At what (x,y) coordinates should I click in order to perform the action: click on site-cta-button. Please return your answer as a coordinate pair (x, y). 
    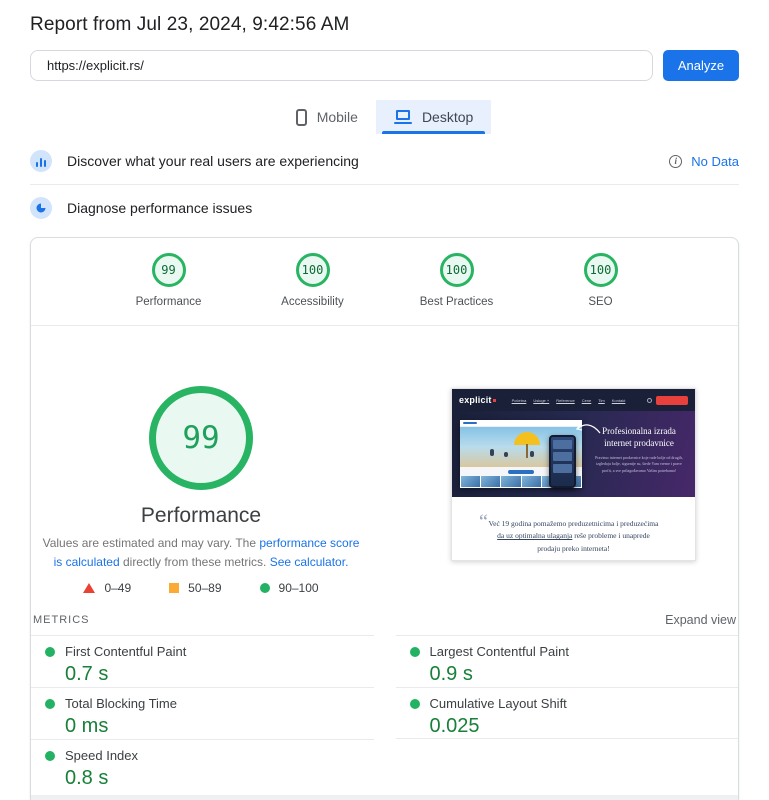
    Looking at the image, I should click on (672, 400).